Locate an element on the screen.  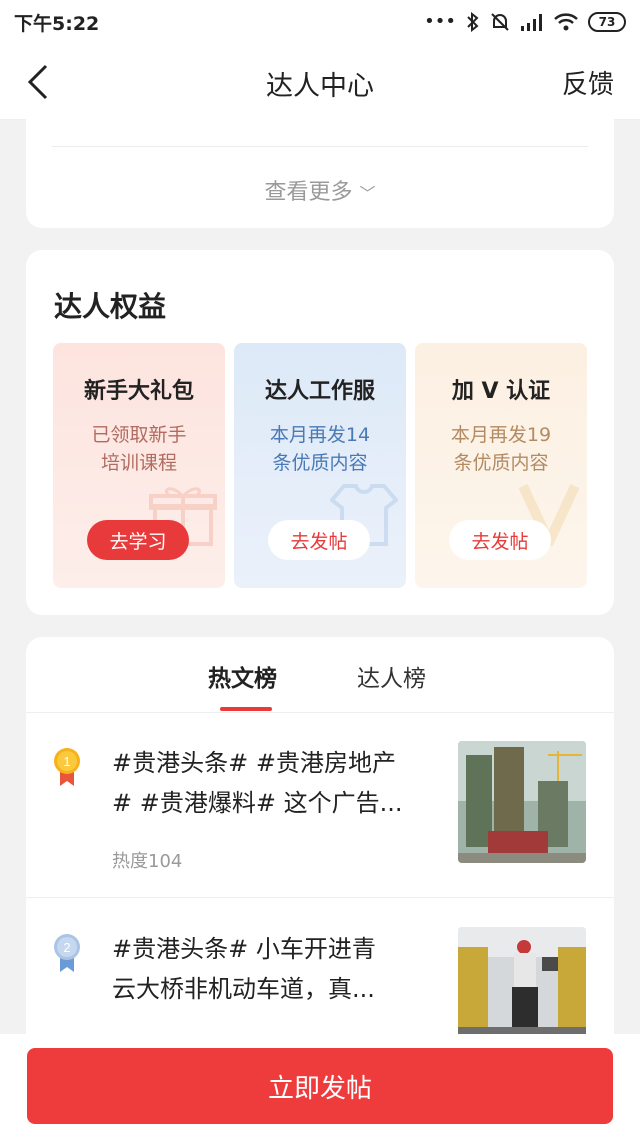
benefit-desc-line: 培训课程 is located at coordinates (138, 463).